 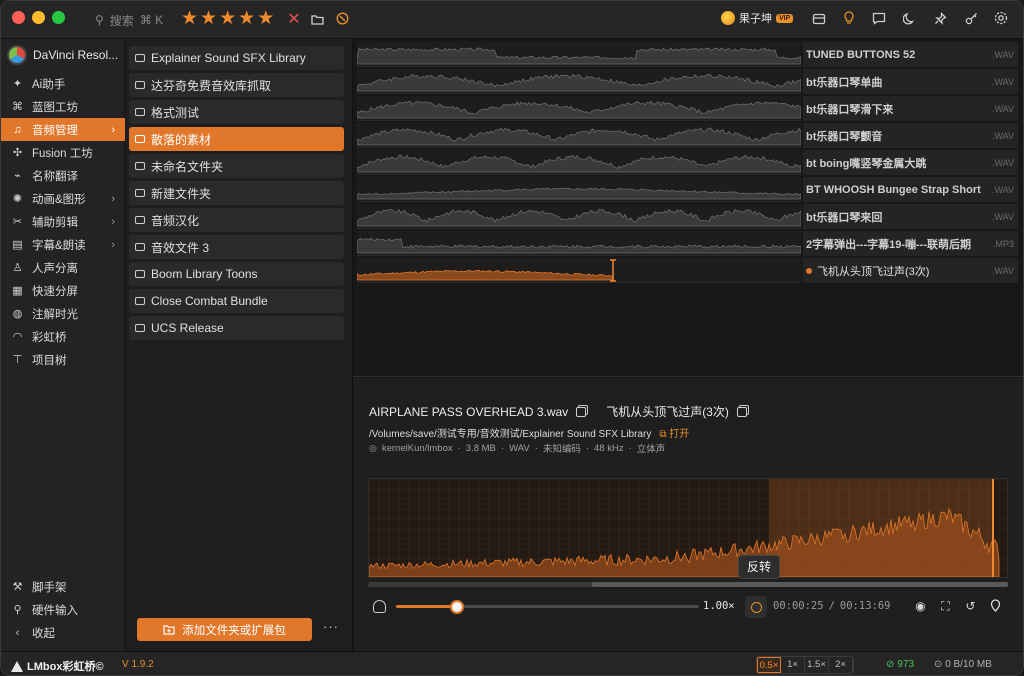 I want to click on speed-option: 2×, so click(x=841, y=665).